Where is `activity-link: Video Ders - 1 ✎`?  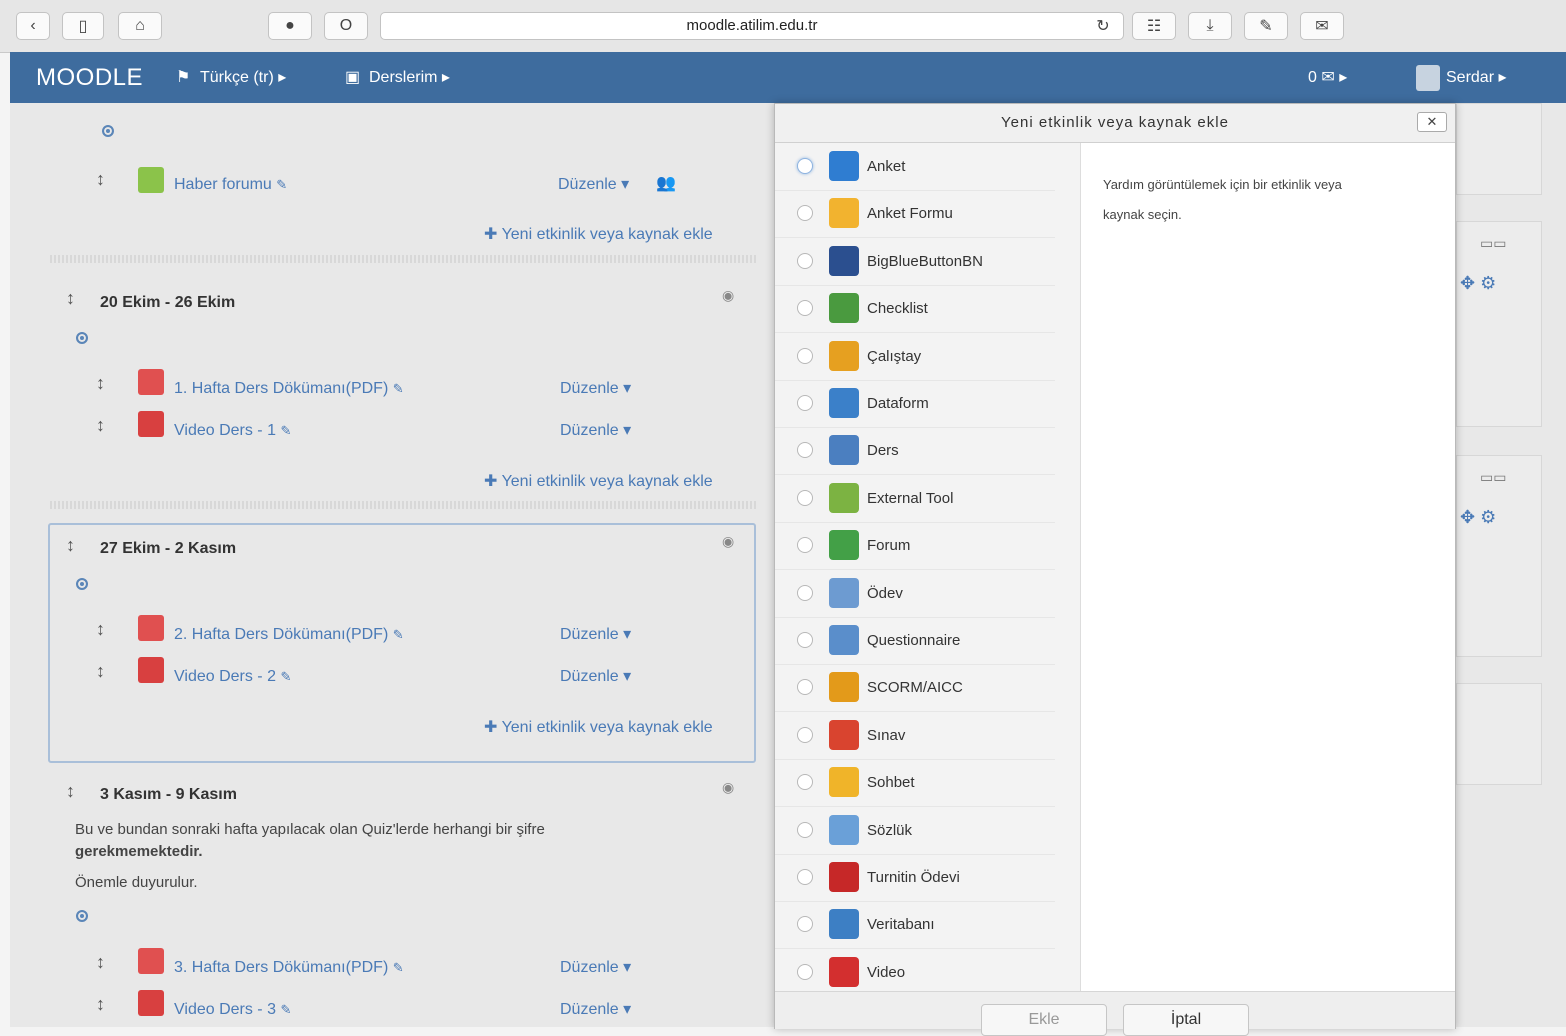
activity-link: Video Ders - 1 ✎ is located at coordinates (232, 431).